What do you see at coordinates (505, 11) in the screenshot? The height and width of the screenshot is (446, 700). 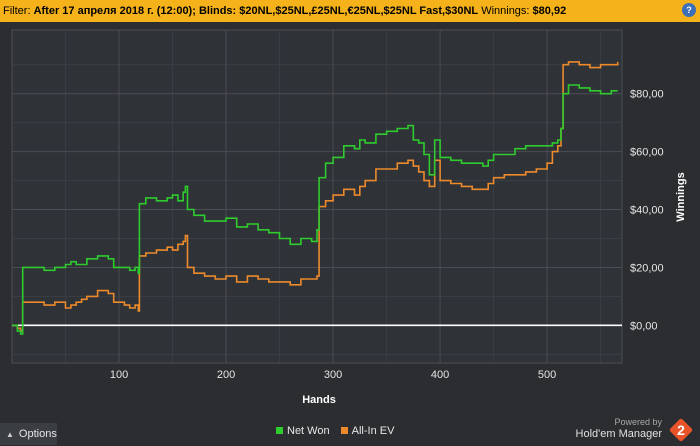 I see `winnings-label: Winnings:` at bounding box center [505, 11].